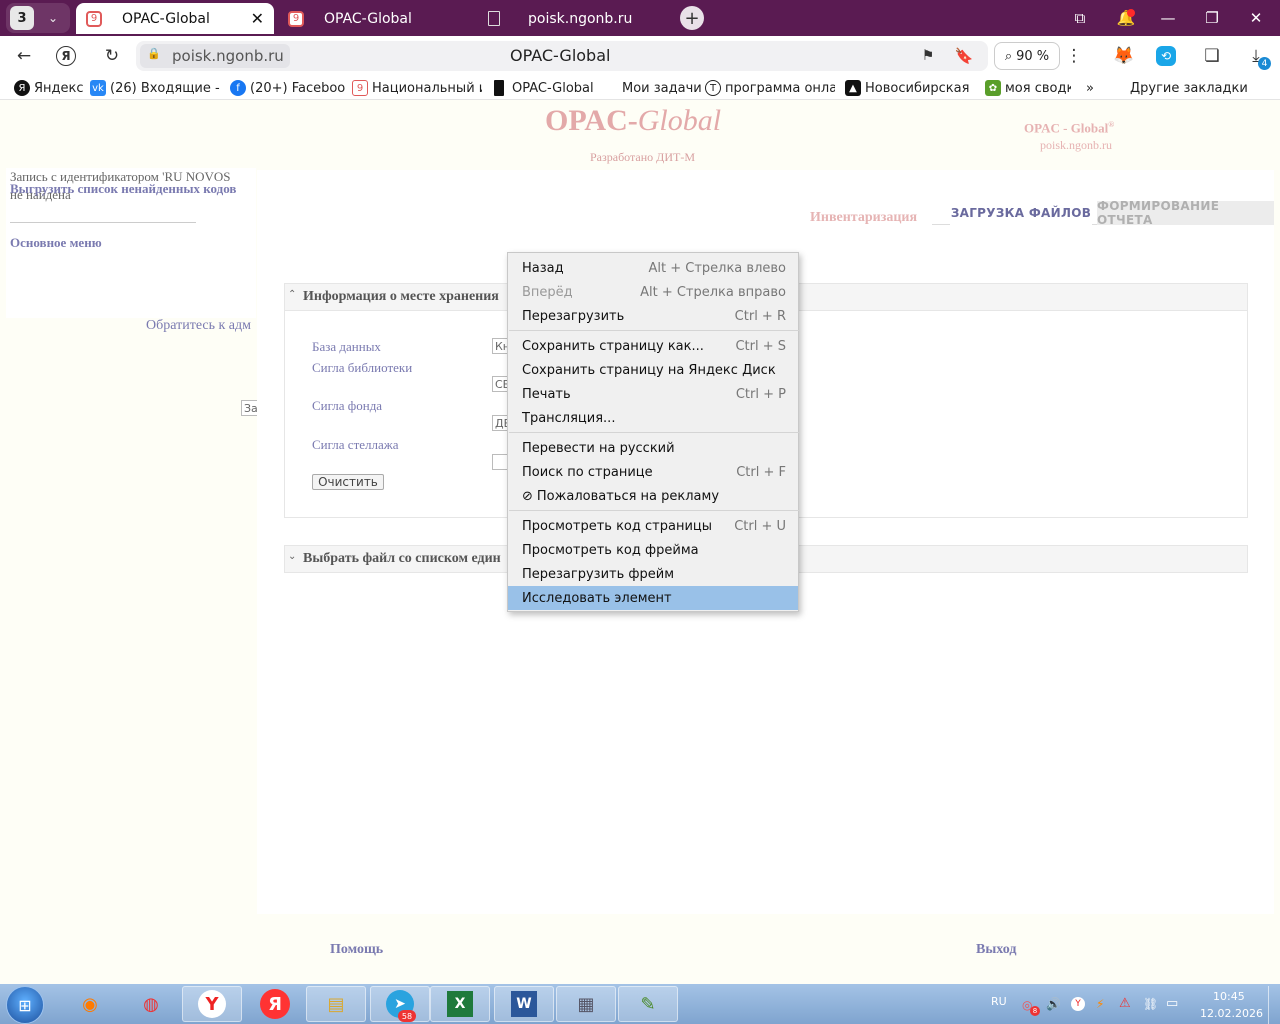  Describe the element at coordinates (546, 88) in the screenshot. I see `bookmark-opac: OPAC-Global` at that location.